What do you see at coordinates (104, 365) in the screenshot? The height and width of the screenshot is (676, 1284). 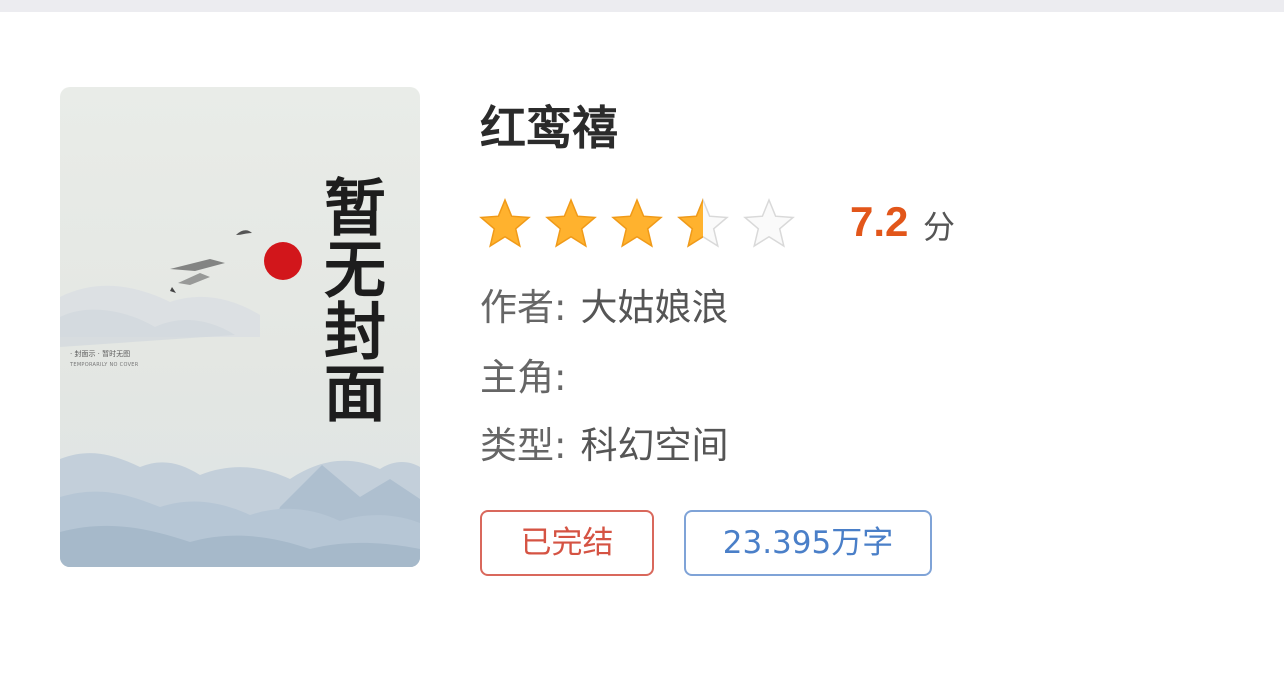 I see `cover-caption-line2: TEMPORARILY NO COVER` at bounding box center [104, 365].